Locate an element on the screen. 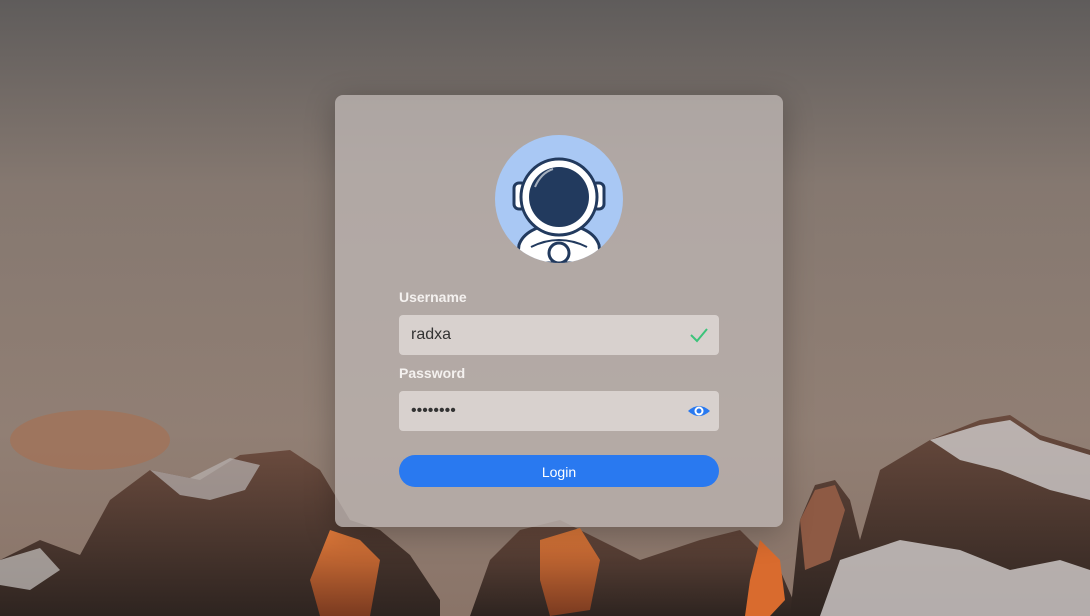 Image resolution: width=1090 pixels, height=616 pixels. password-label: Password is located at coordinates (432, 373).